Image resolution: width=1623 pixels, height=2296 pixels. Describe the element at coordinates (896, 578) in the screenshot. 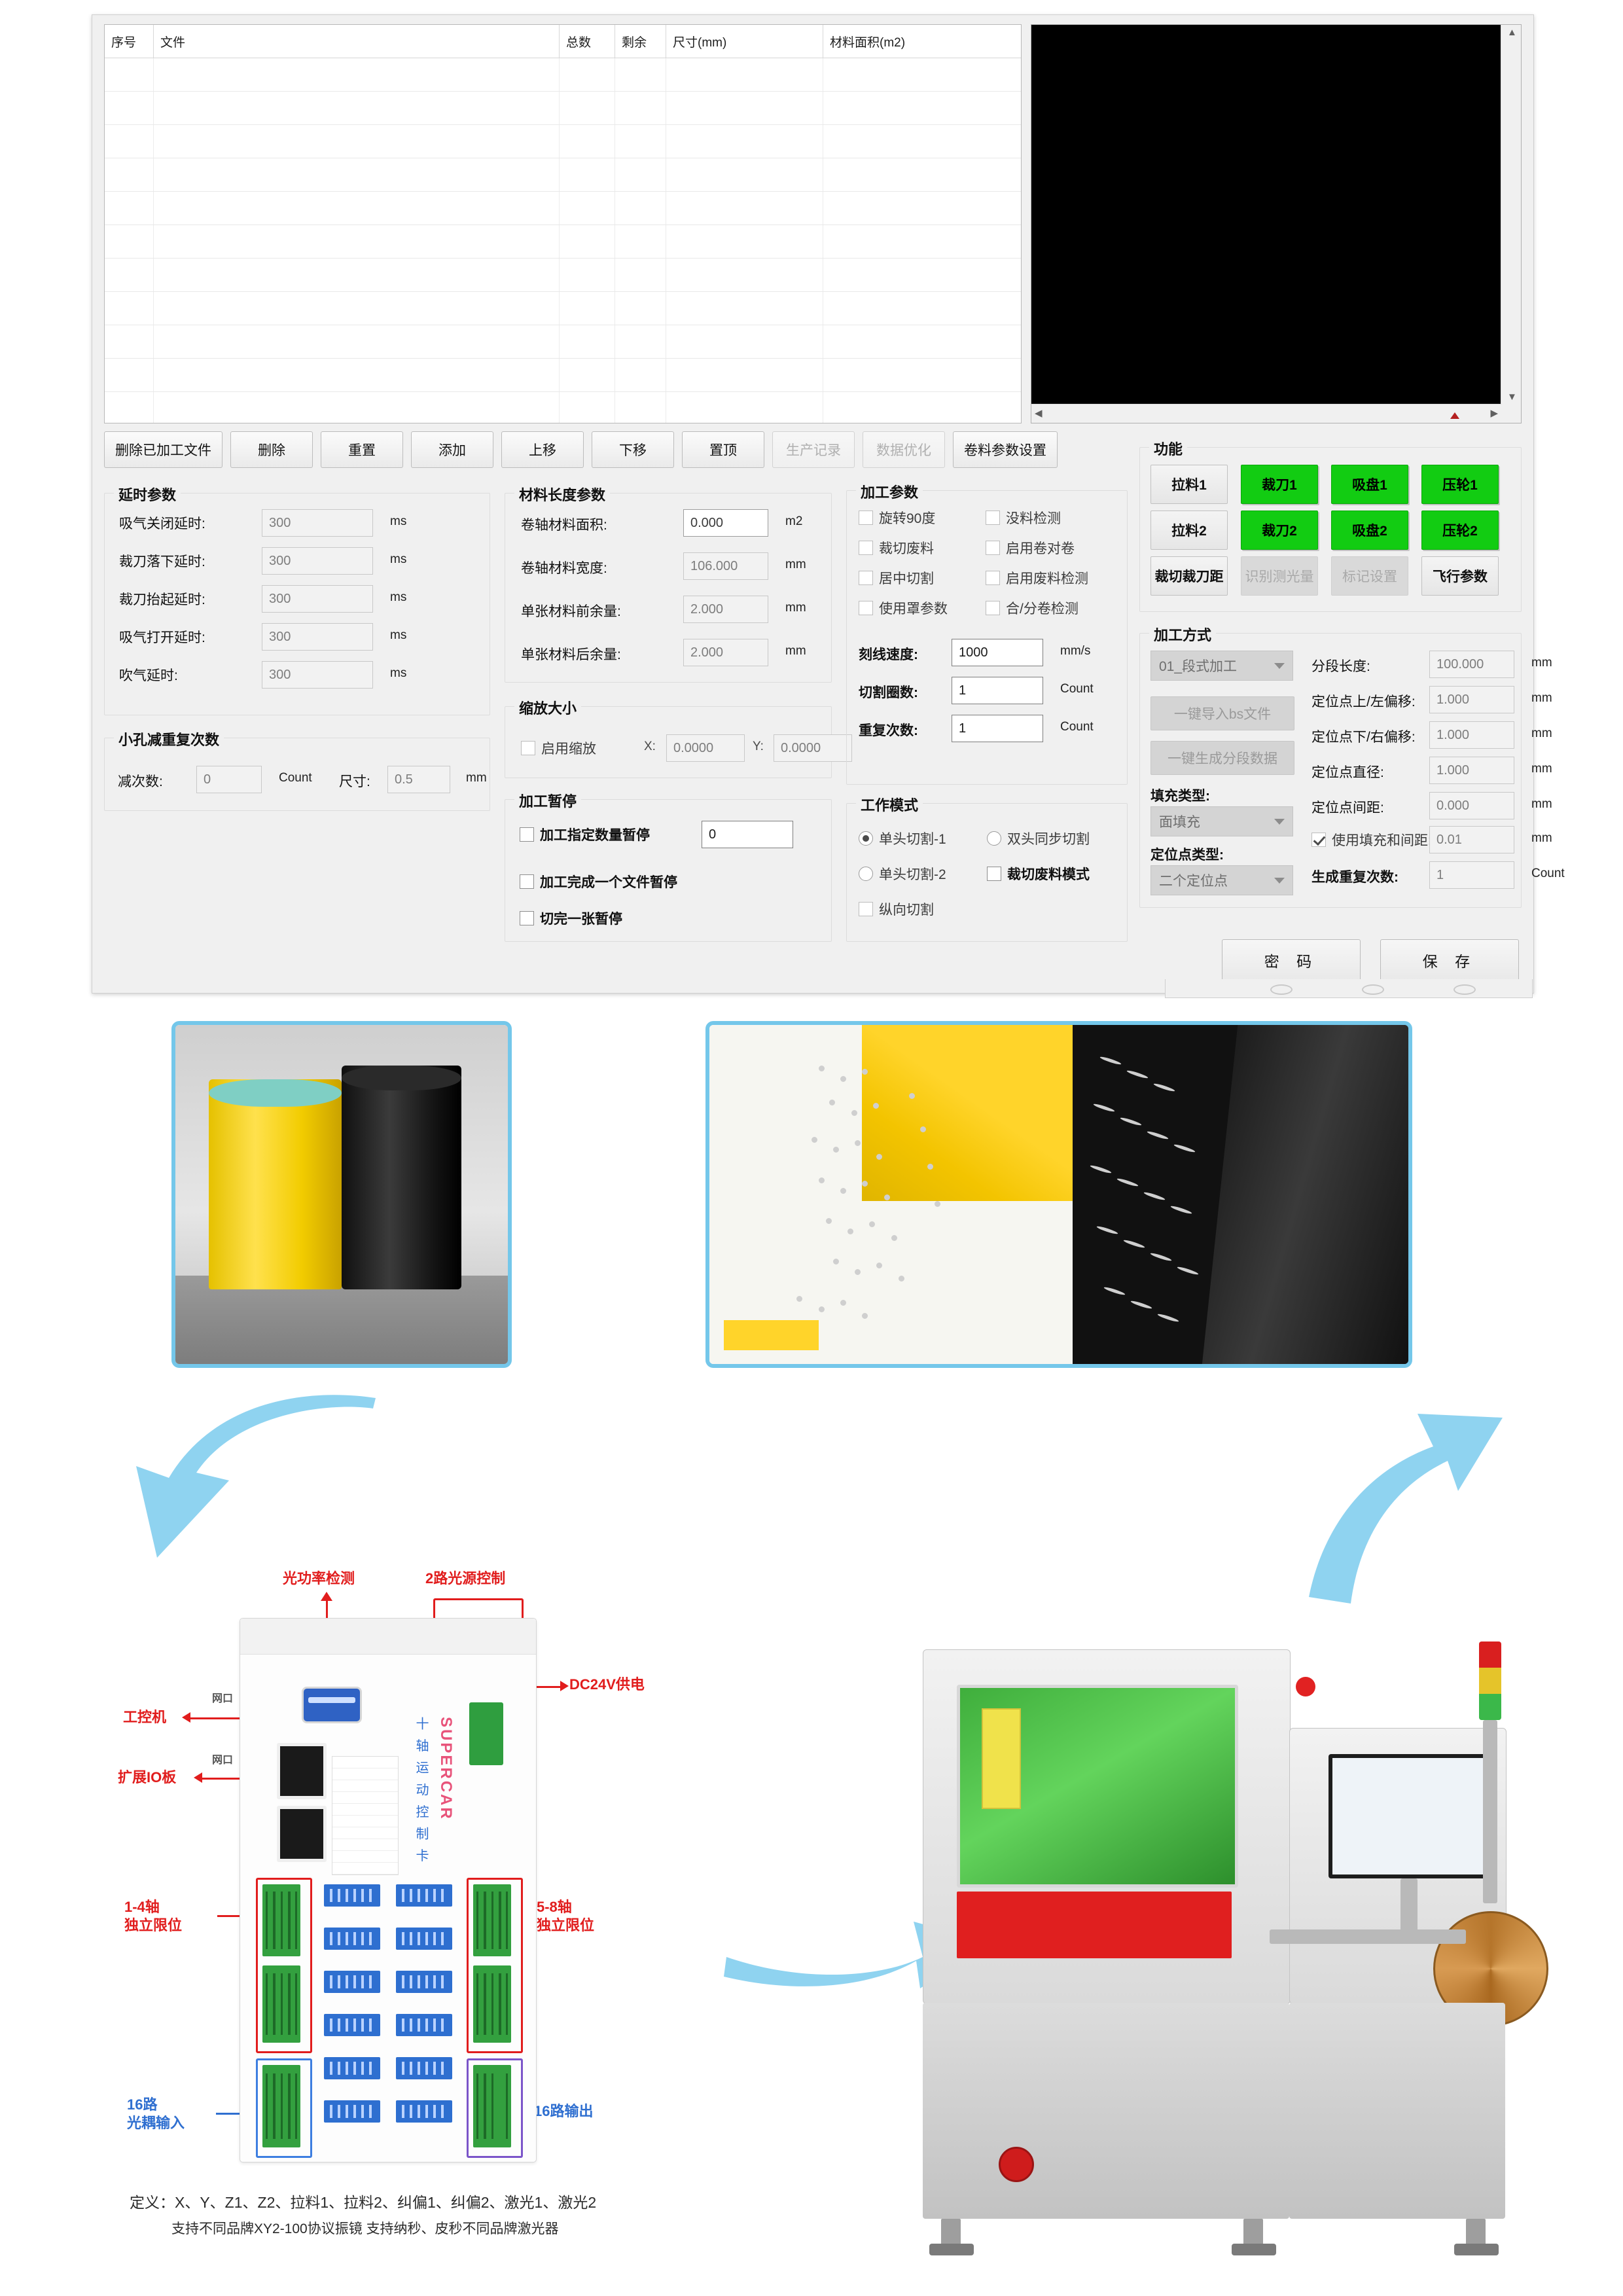

I see `center-cut-checkbox-row: 居中切割` at that location.